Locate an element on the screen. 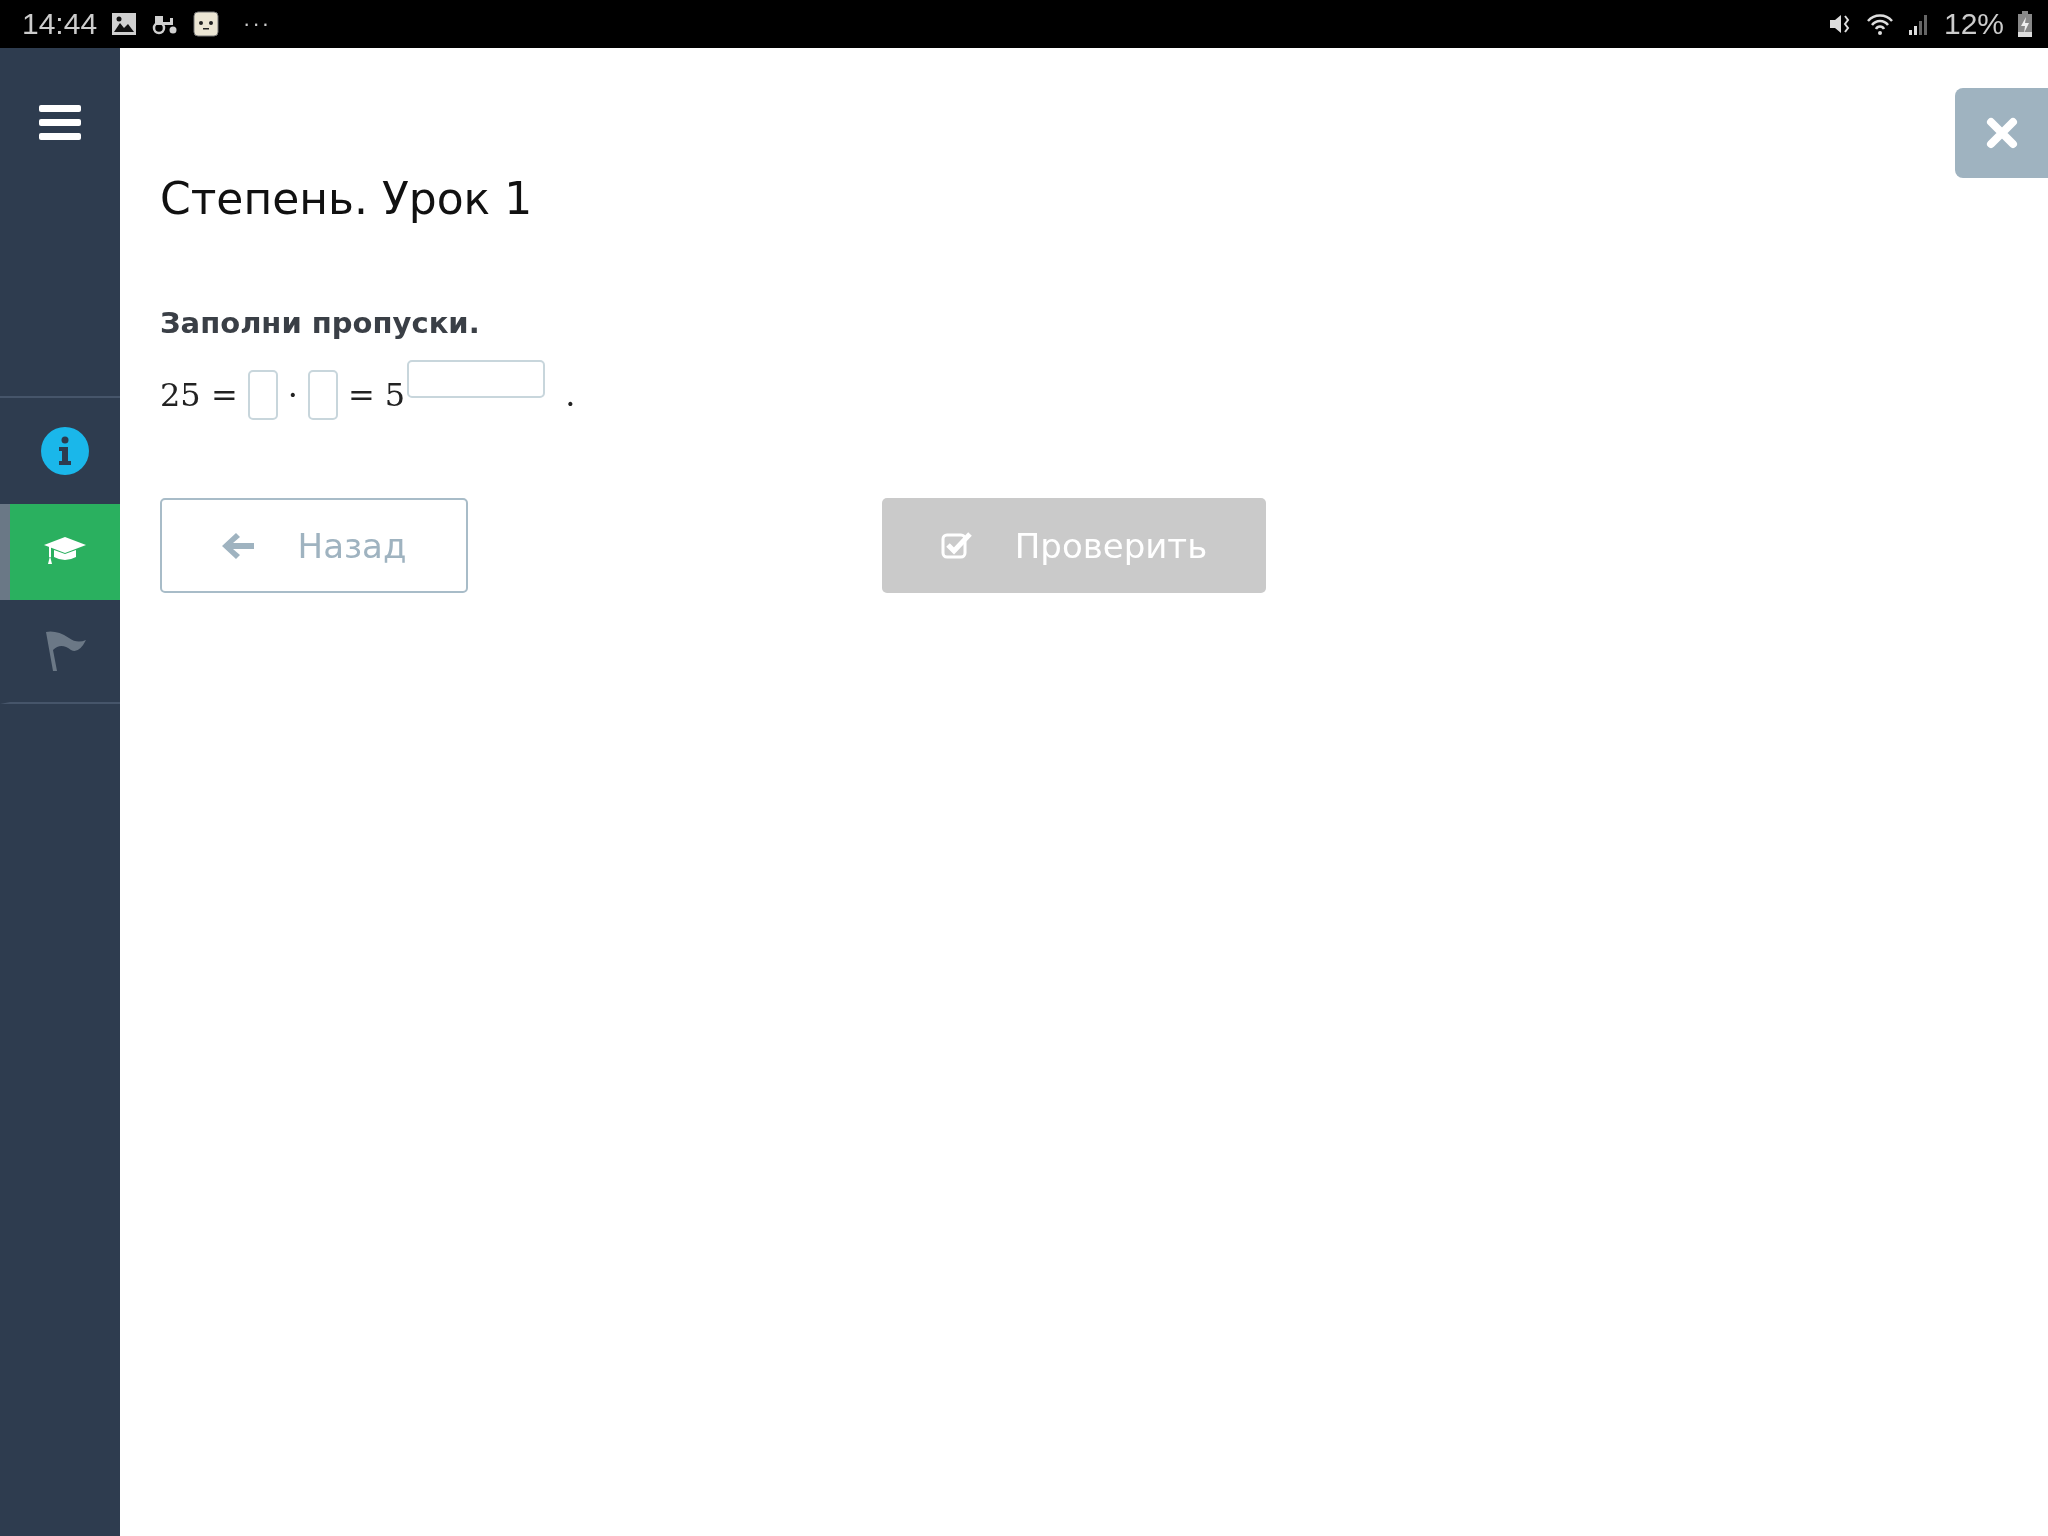 This screenshot has height=1536, width=2048. app-icon is located at coordinates (206, 24).